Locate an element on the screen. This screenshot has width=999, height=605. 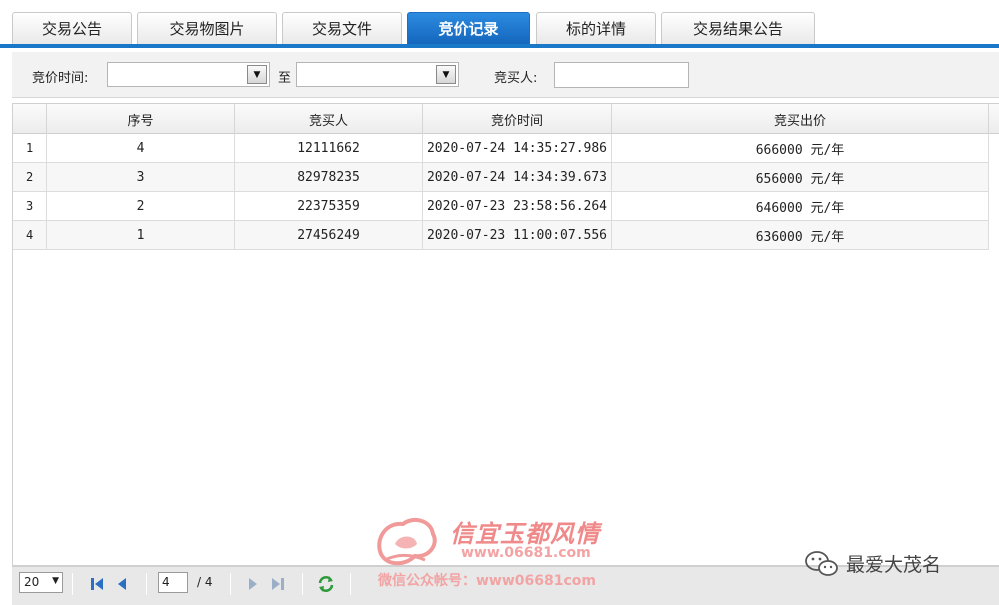
column-header-bid-price: 竞买出价 is located at coordinates (800, 119).